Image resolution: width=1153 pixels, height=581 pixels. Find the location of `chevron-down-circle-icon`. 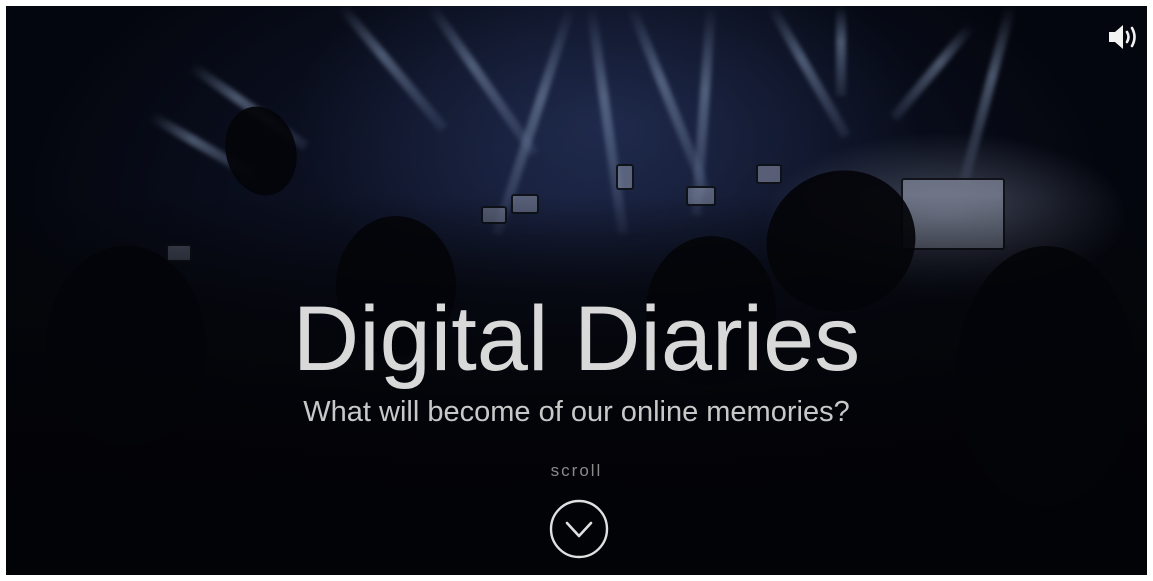

chevron-down-circle-icon is located at coordinates (579, 529).